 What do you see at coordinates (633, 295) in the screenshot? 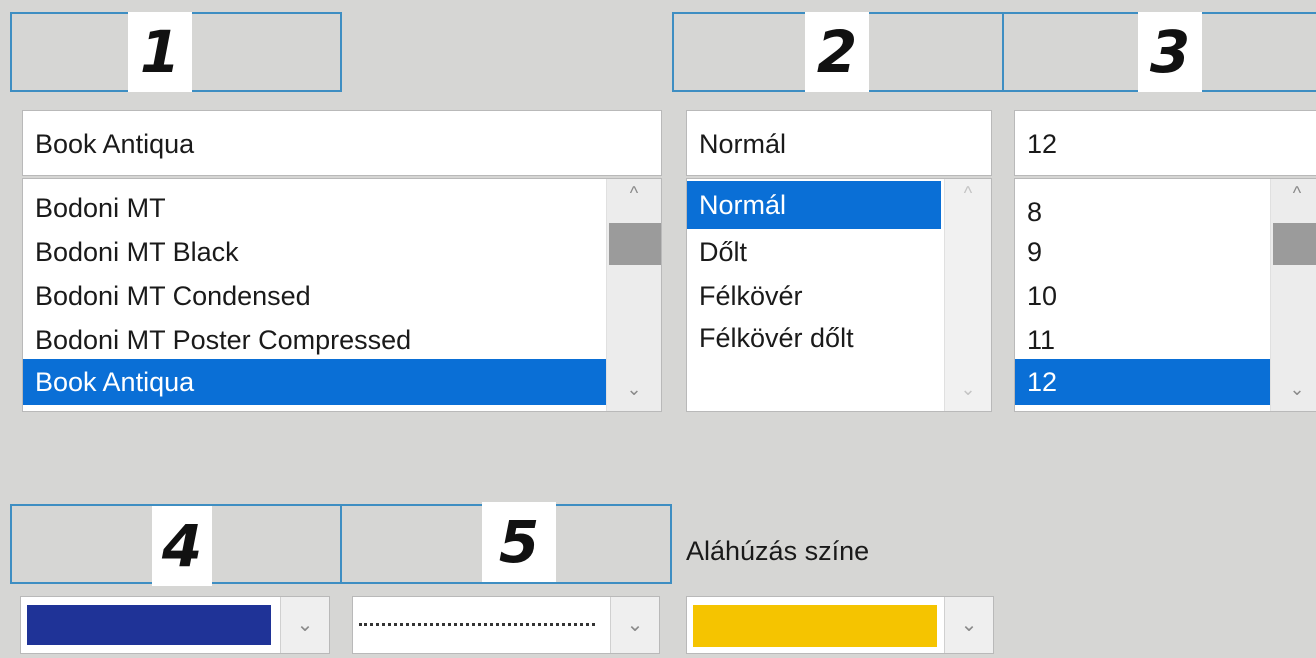
I see `font-list-scrollbar: ^ ⌄` at bounding box center [633, 295].